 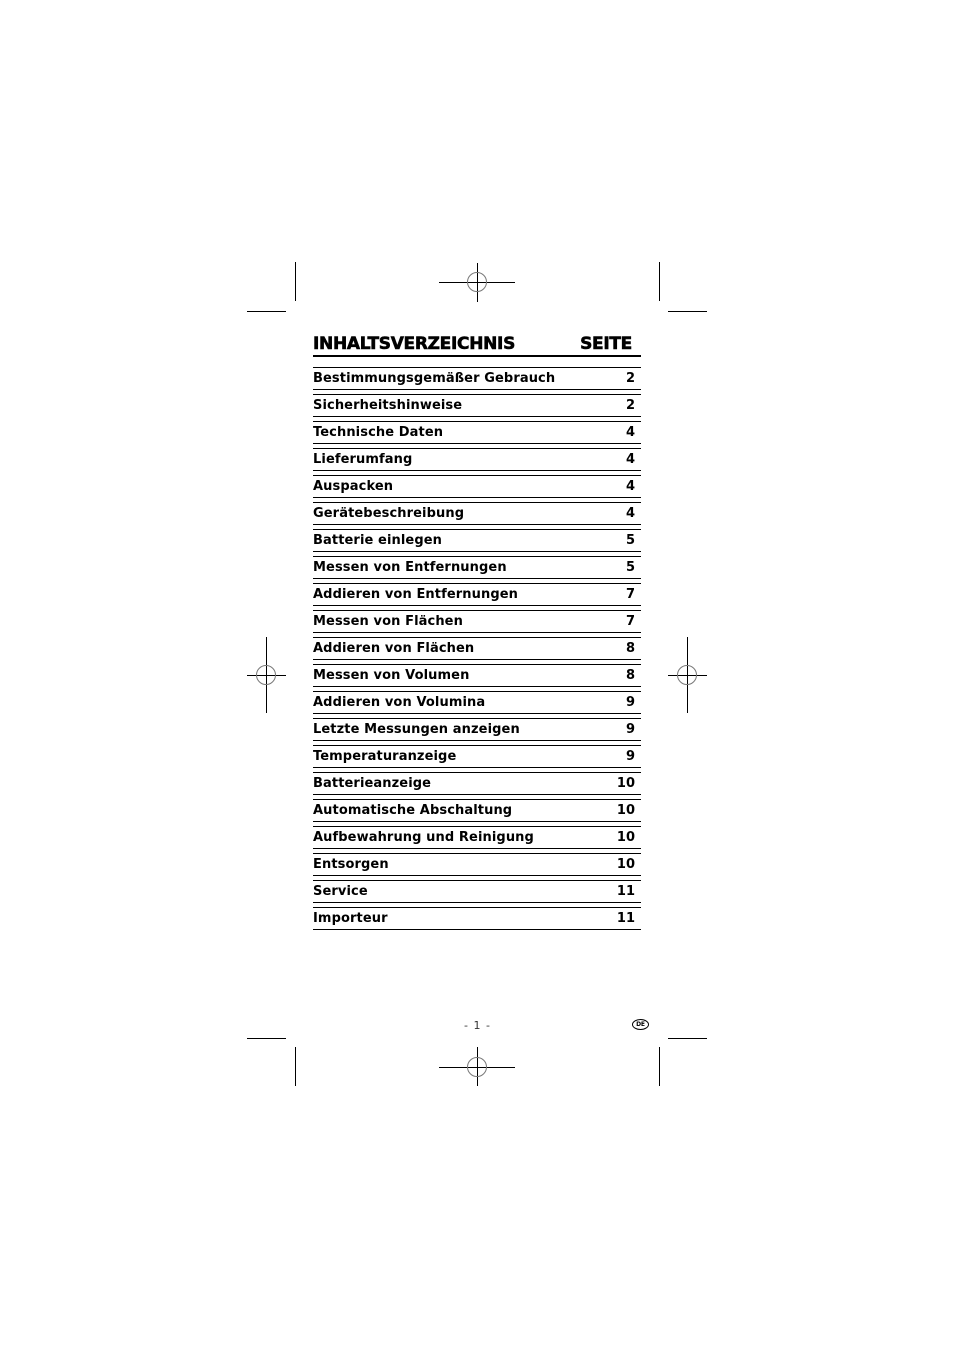 I want to click on toc-entry: Addieren von Entfernungen 7, so click(x=477, y=594).